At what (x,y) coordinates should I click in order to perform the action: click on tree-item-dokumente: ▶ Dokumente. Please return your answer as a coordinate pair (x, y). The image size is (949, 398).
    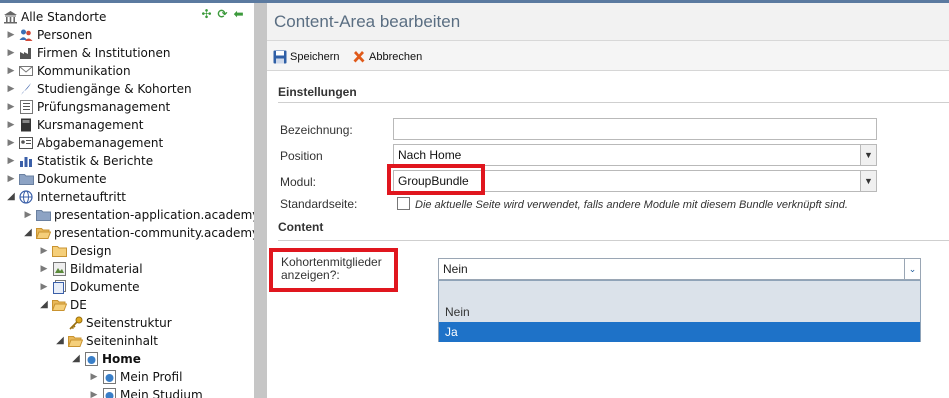
    Looking at the image, I should click on (56, 179).